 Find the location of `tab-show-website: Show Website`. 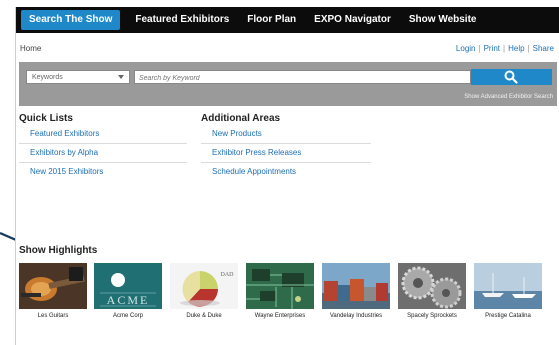

tab-show-website: Show Website is located at coordinates (443, 20).